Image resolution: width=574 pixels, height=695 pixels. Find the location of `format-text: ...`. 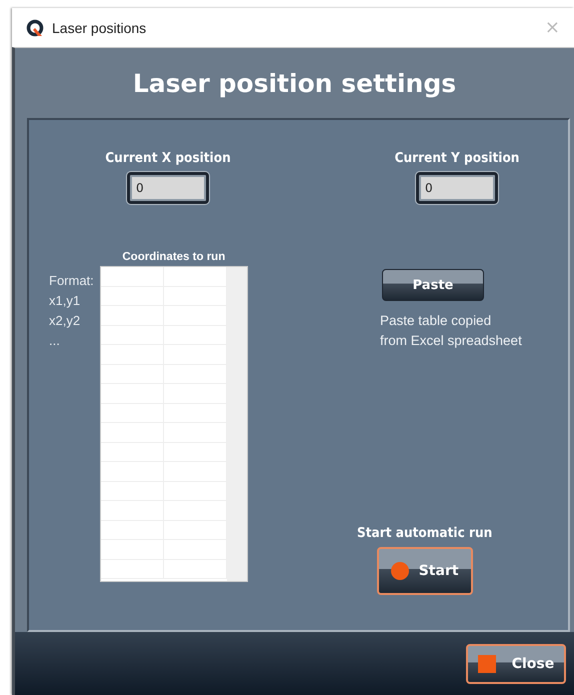

format-text: ... is located at coordinates (55, 341).